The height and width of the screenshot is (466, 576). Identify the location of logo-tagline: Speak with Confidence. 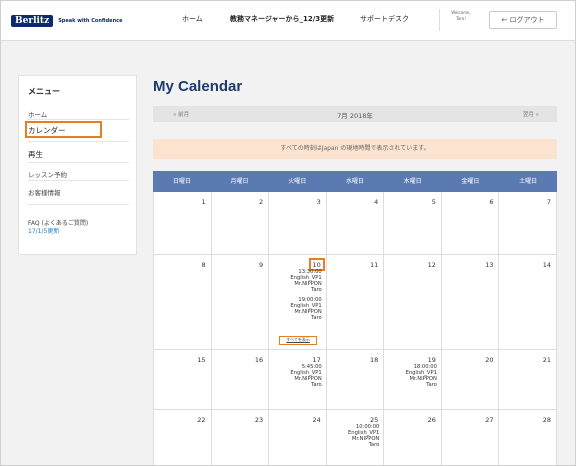
(90, 21).